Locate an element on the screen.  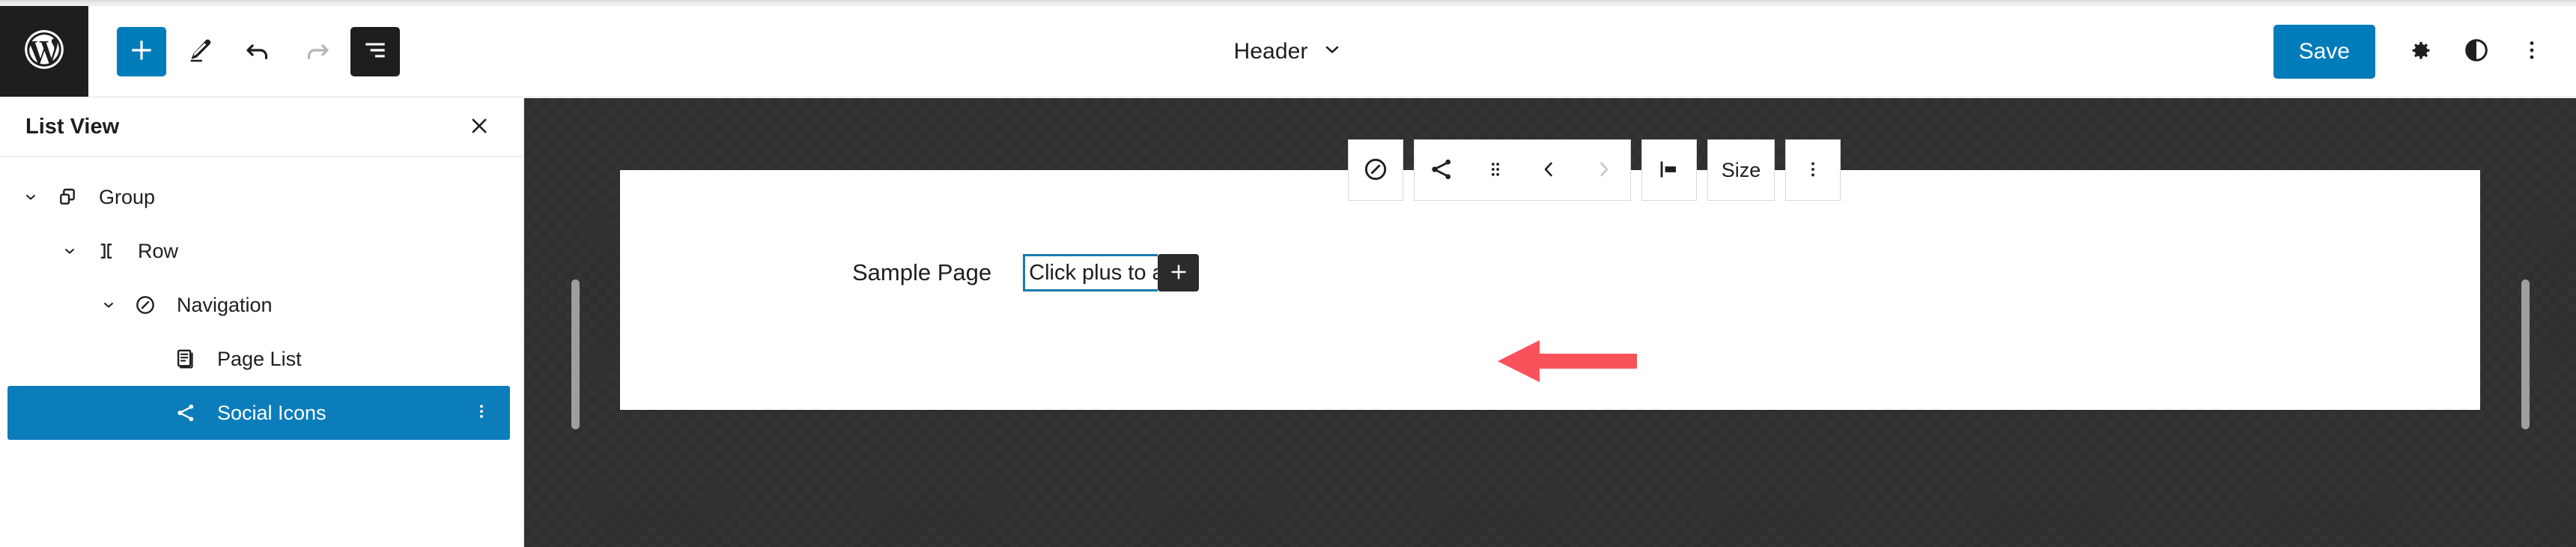
undo-button is located at coordinates (258, 51).